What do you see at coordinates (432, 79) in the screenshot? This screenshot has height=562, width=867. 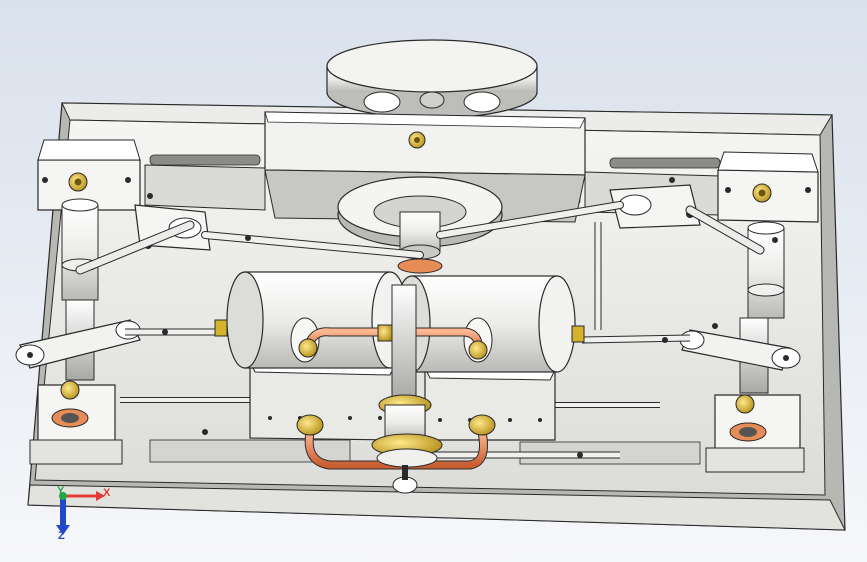 I see `flywheel` at bounding box center [432, 79].